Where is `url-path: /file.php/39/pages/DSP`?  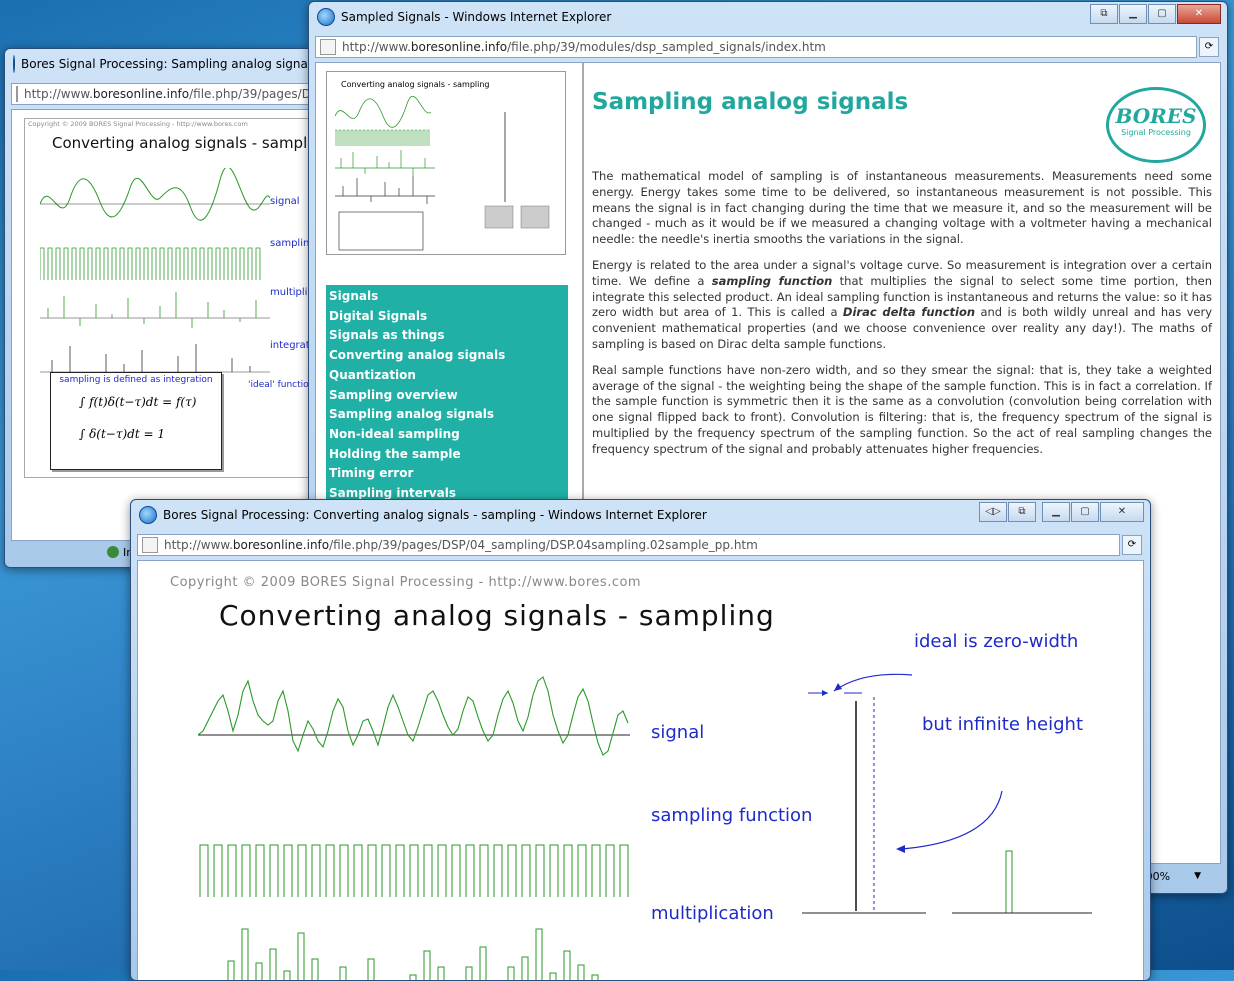
url-path: /file.php/39/pages/DSP is located at coordinates (257, 94).